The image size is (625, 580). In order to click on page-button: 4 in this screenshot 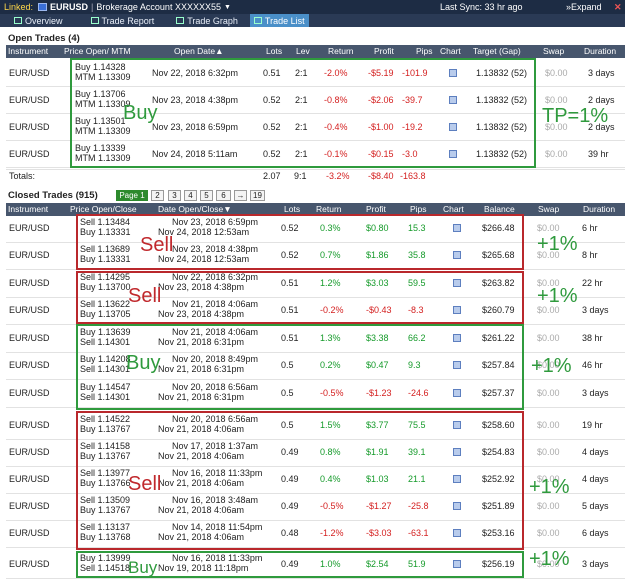, I will do `click(190, 195)`.